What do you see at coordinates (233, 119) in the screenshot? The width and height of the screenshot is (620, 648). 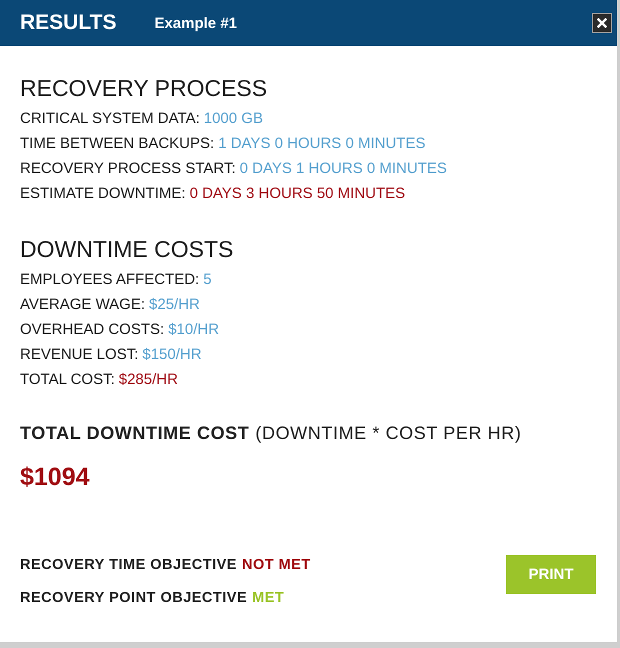 I see `field-value: 1000 GB` at bounding box center [233, 119].